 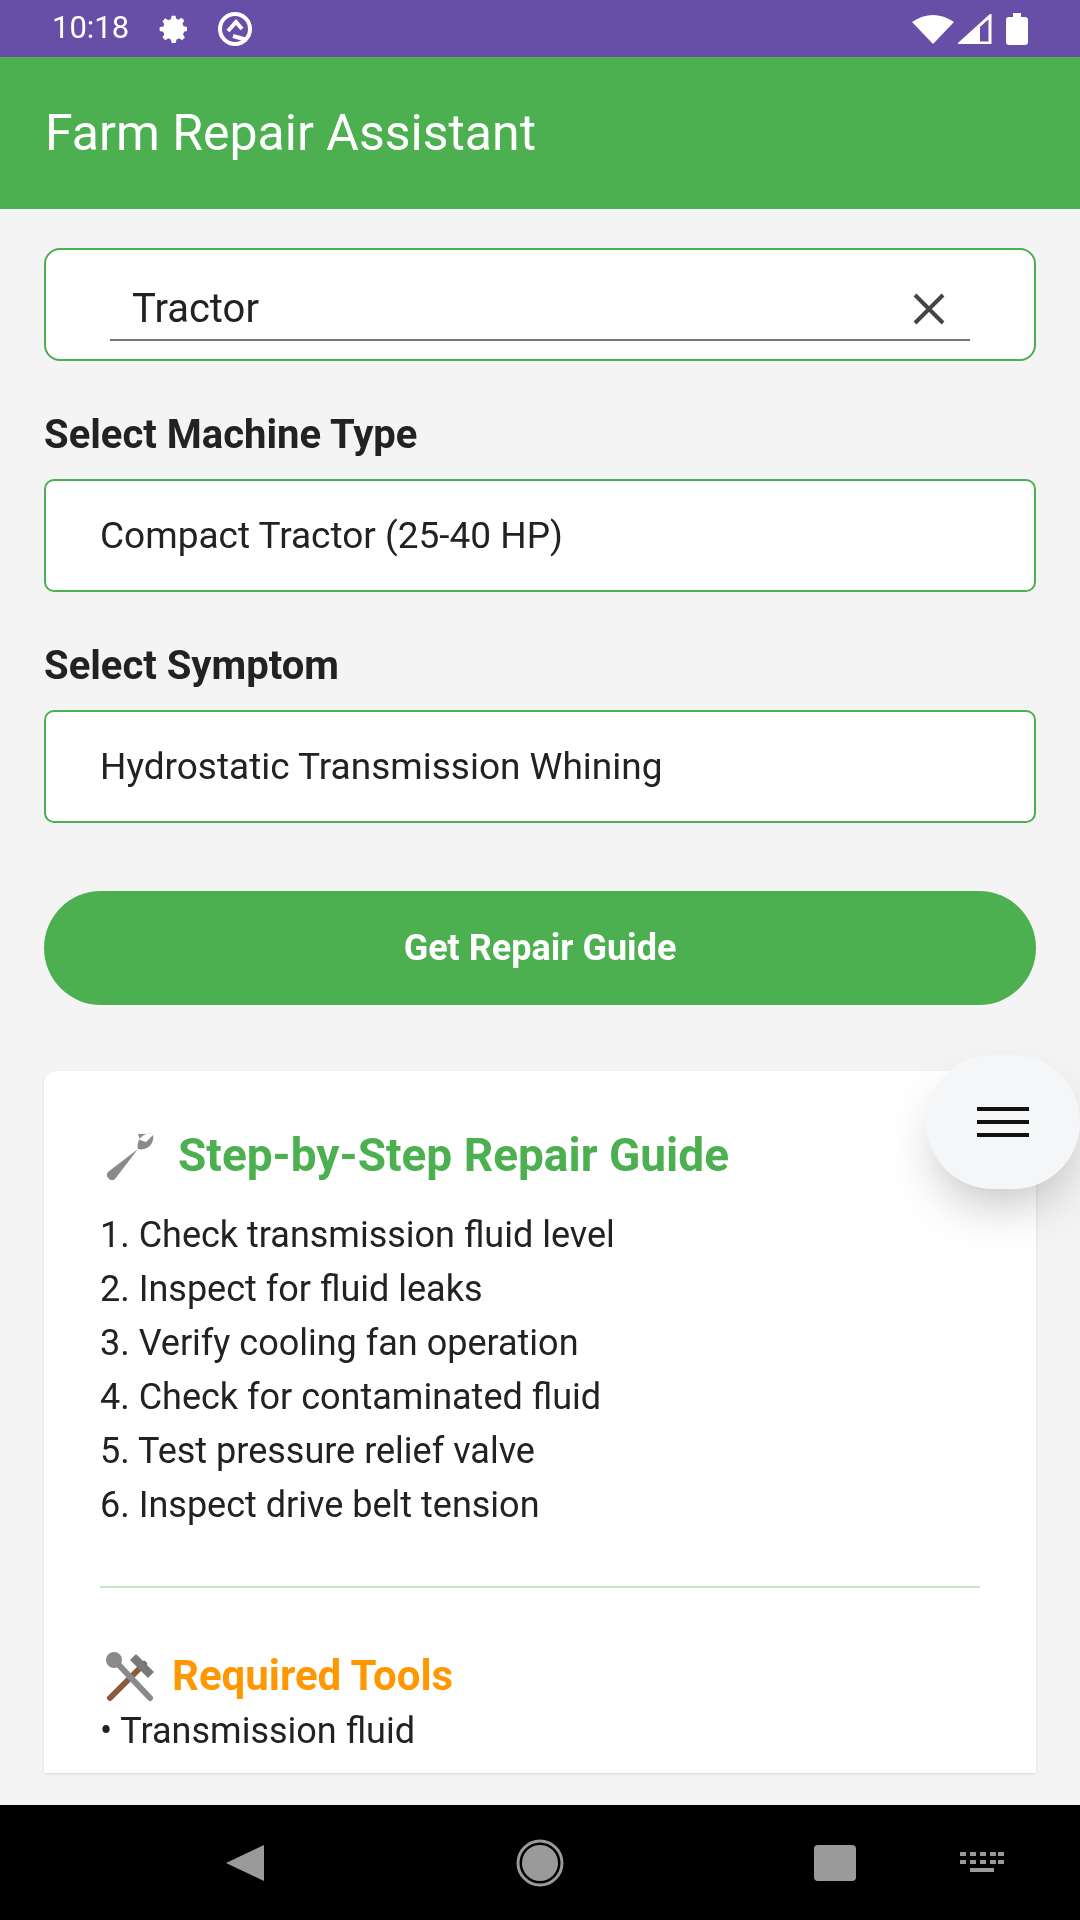 What do you see at coordinates (540, 1505) in the screenshot?
I see `repair-step: 6. Inspect drive belt tension` at bounding box center [540, 1505].